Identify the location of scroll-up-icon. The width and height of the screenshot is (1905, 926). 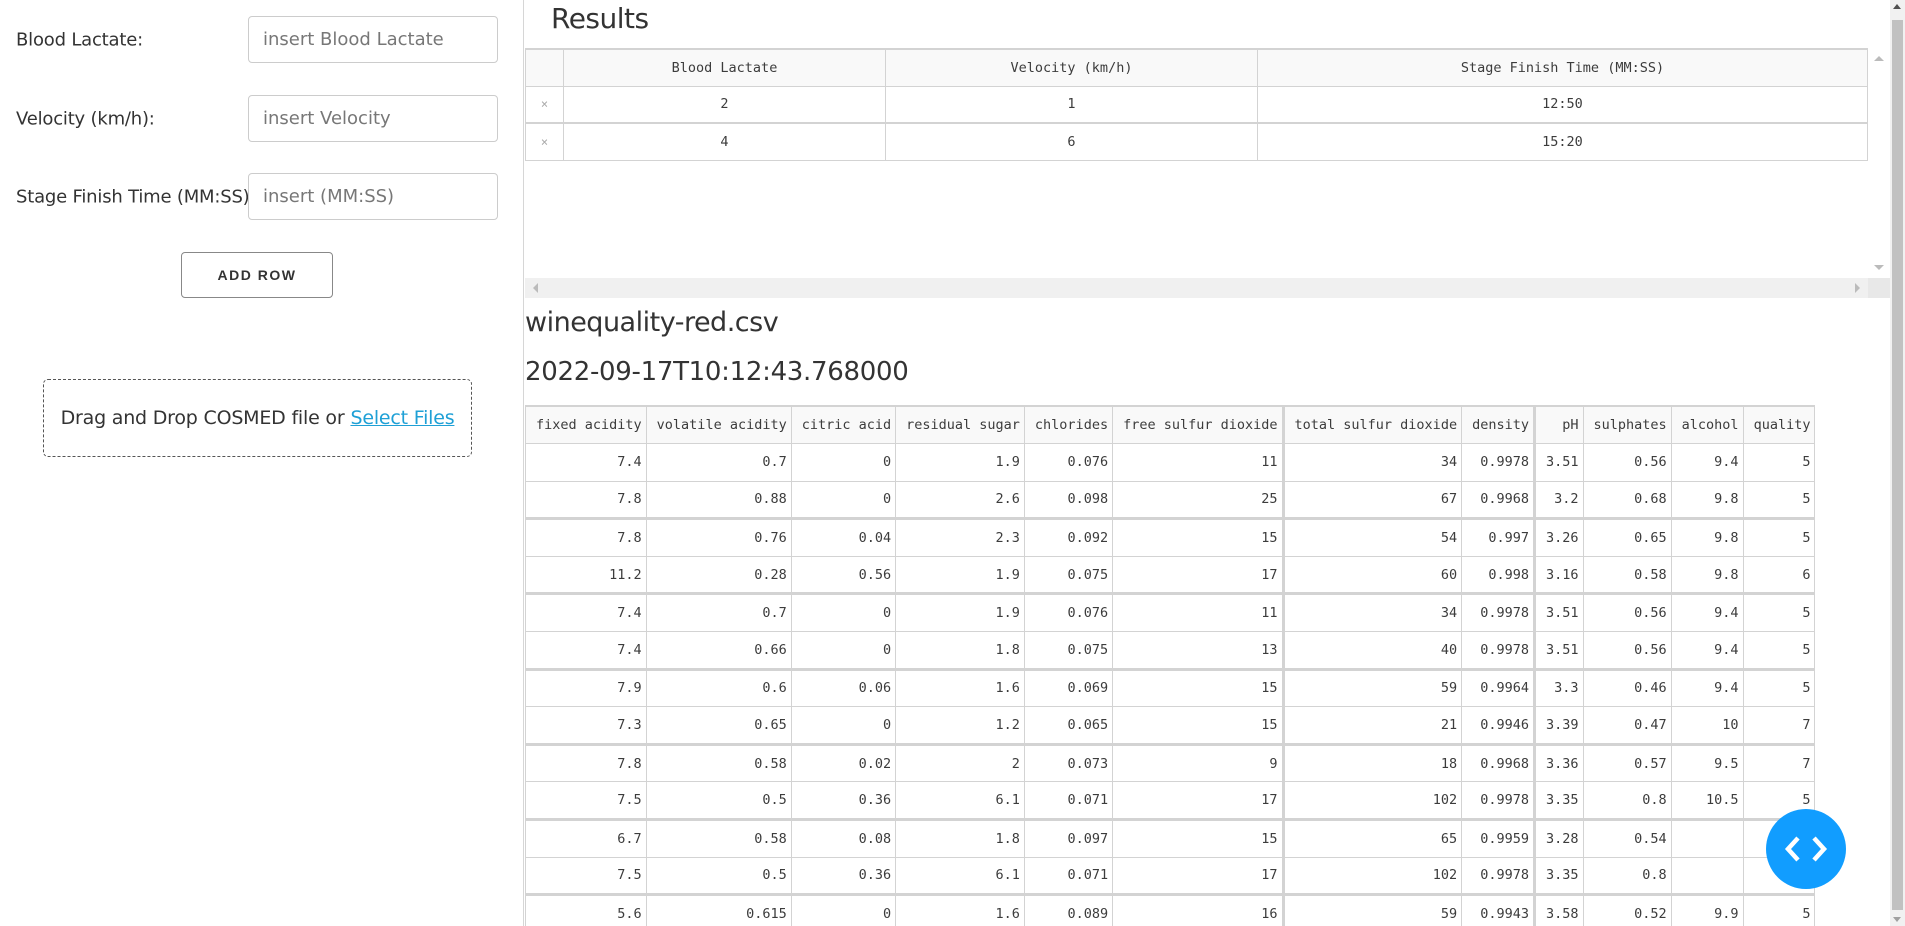
(1879, 58).